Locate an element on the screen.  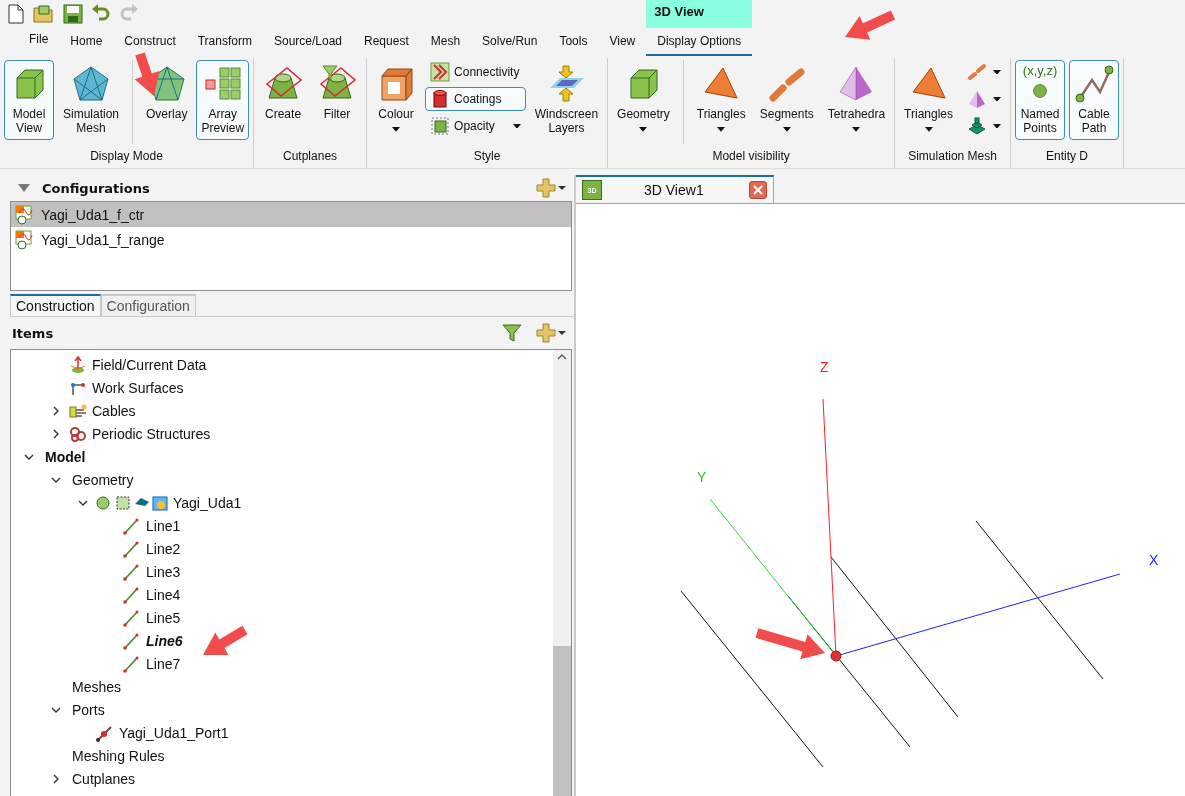
tree-item: Meshes is located at coordinates (97, 686).